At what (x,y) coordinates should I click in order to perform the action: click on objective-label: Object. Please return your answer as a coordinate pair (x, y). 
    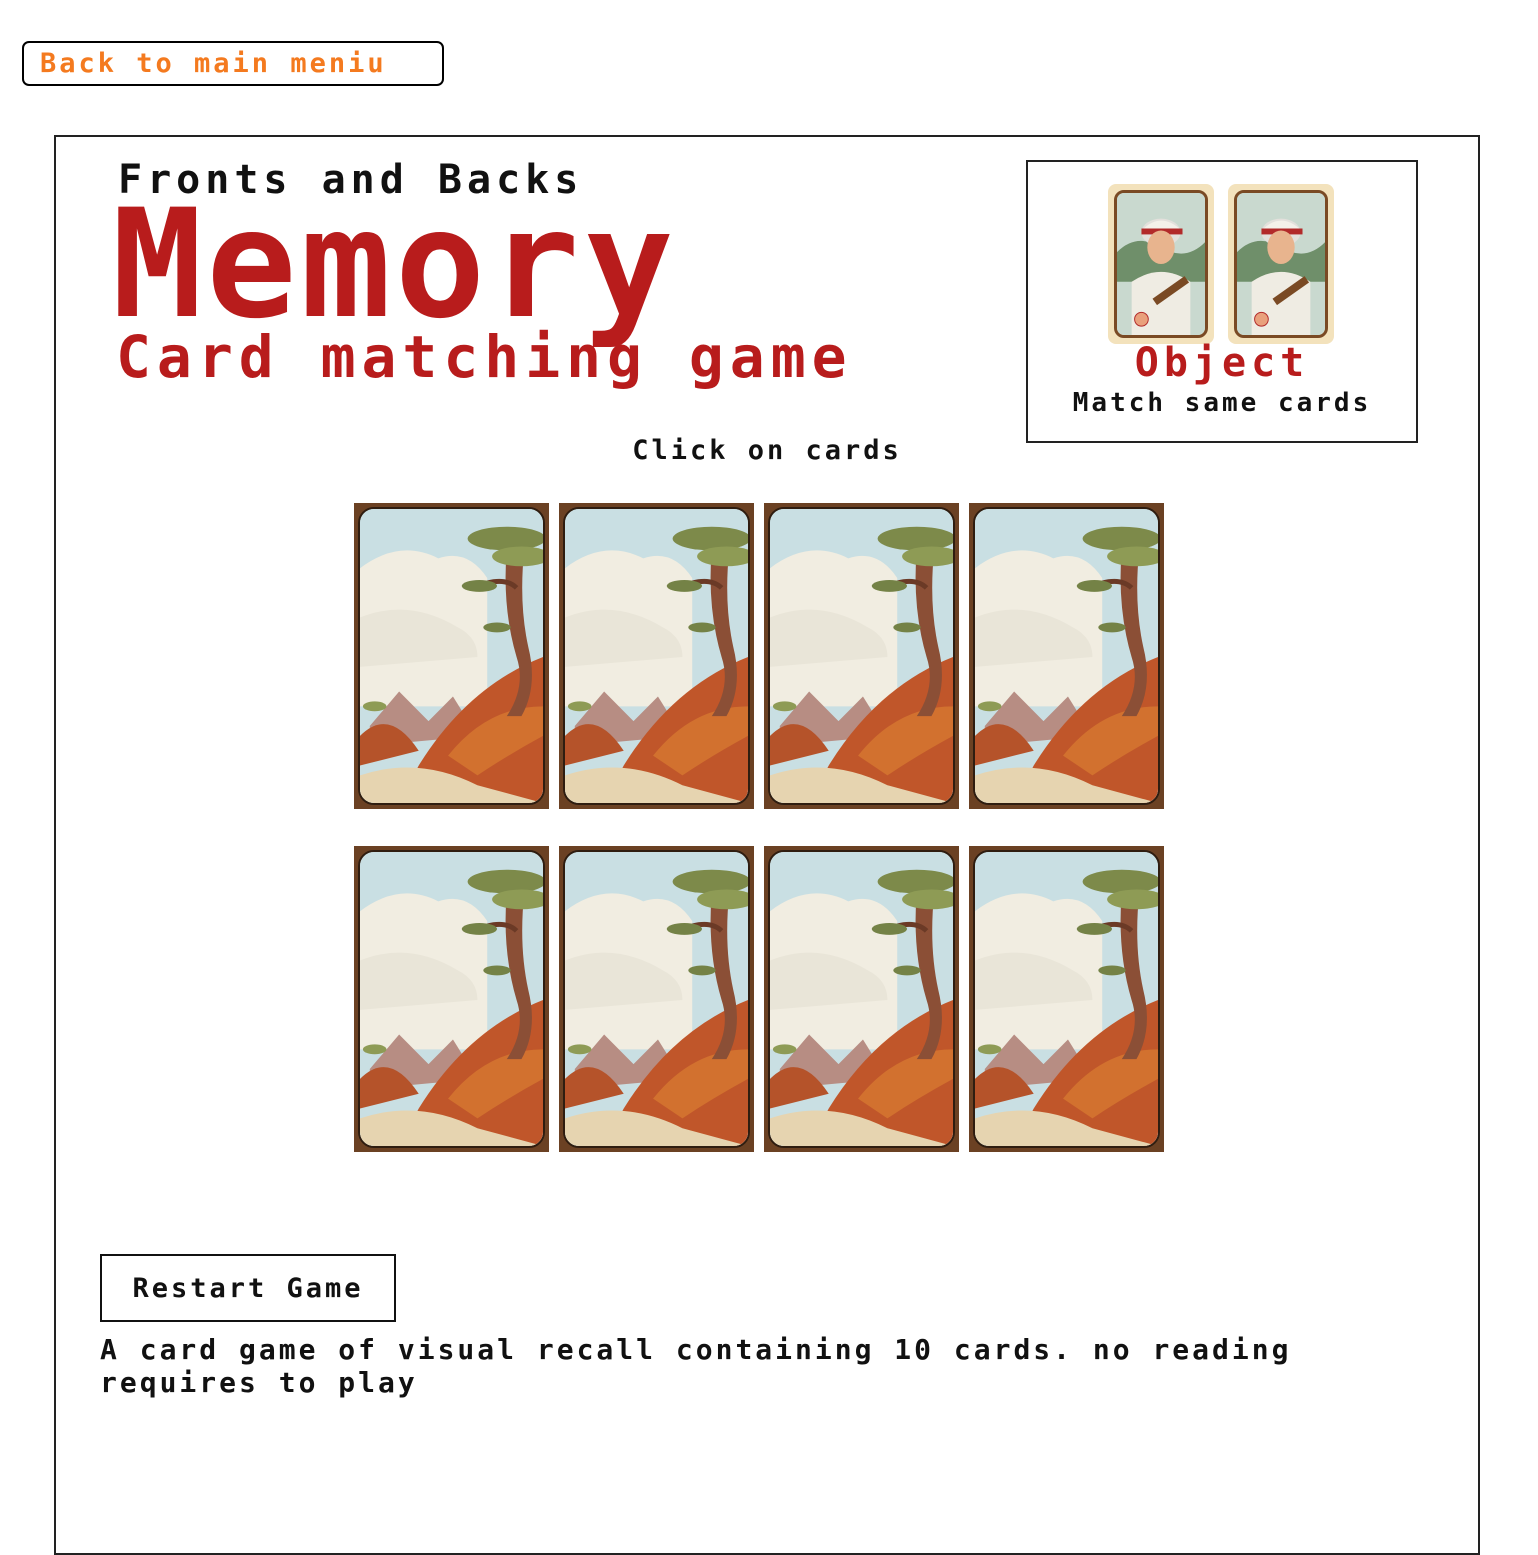
    Looking at the image, I should click on (1222, 363).